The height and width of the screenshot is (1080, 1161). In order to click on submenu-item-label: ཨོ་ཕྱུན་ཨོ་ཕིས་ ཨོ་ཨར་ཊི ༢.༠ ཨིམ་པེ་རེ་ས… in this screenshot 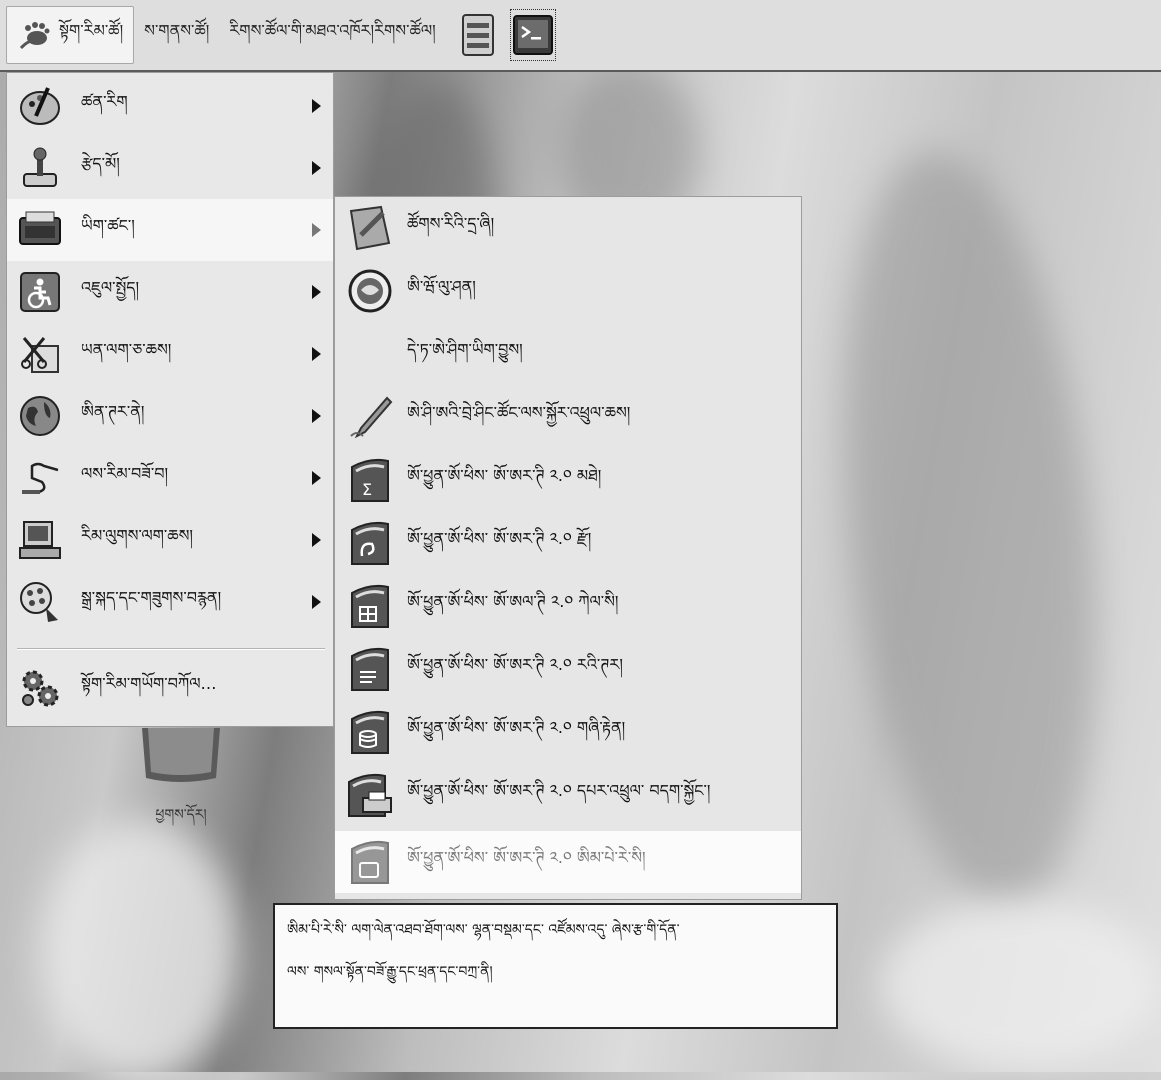, I will do `click(526, 857)`.